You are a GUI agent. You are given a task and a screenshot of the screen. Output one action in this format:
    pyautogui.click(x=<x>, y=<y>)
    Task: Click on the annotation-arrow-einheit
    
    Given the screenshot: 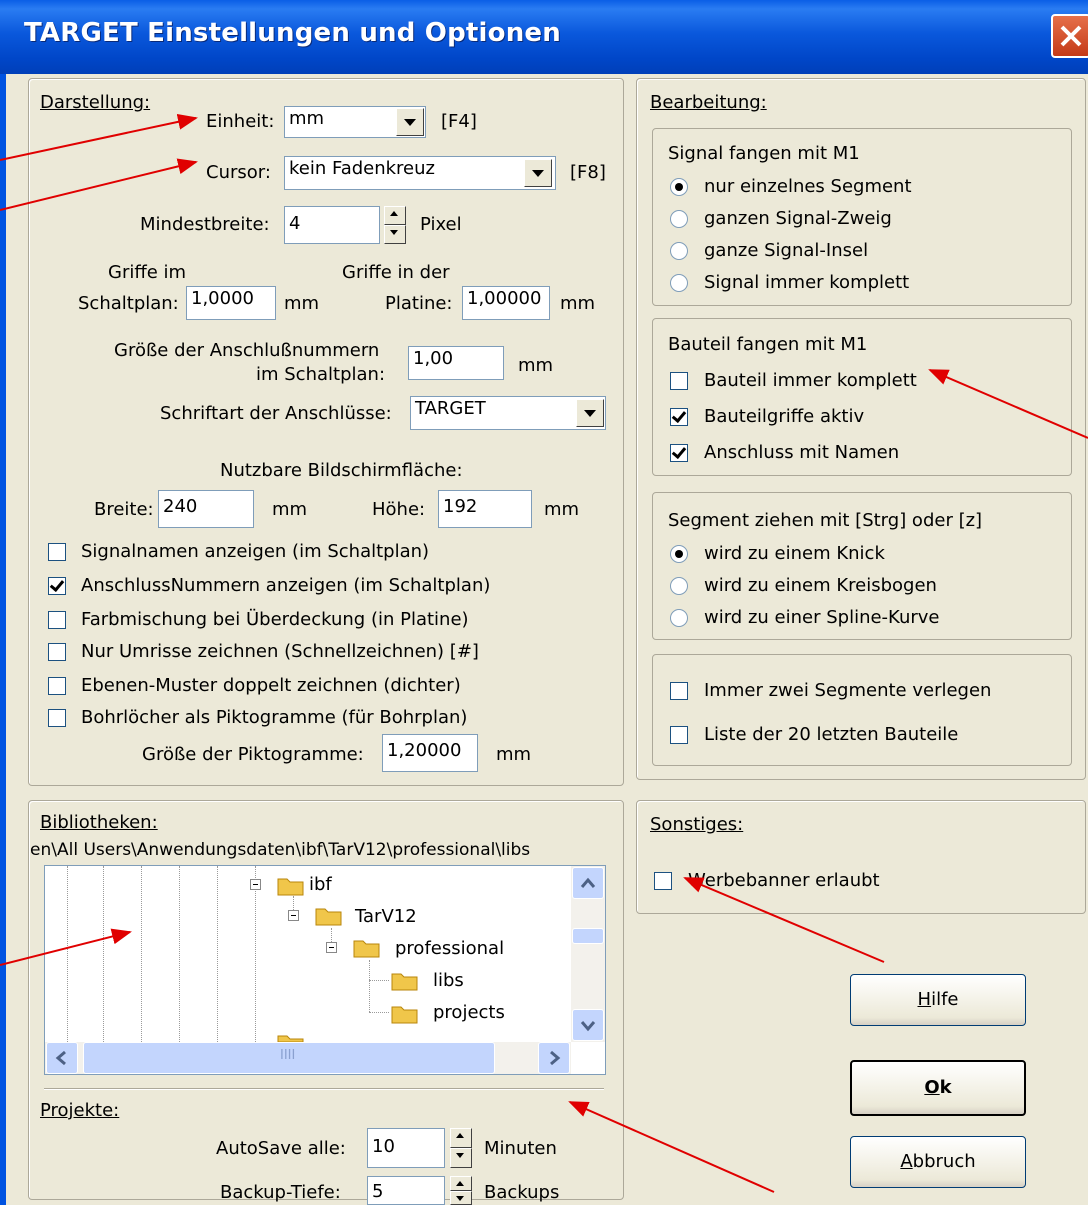 What is the action you would take?
    pyautogui.click(x=99, y=137)
    